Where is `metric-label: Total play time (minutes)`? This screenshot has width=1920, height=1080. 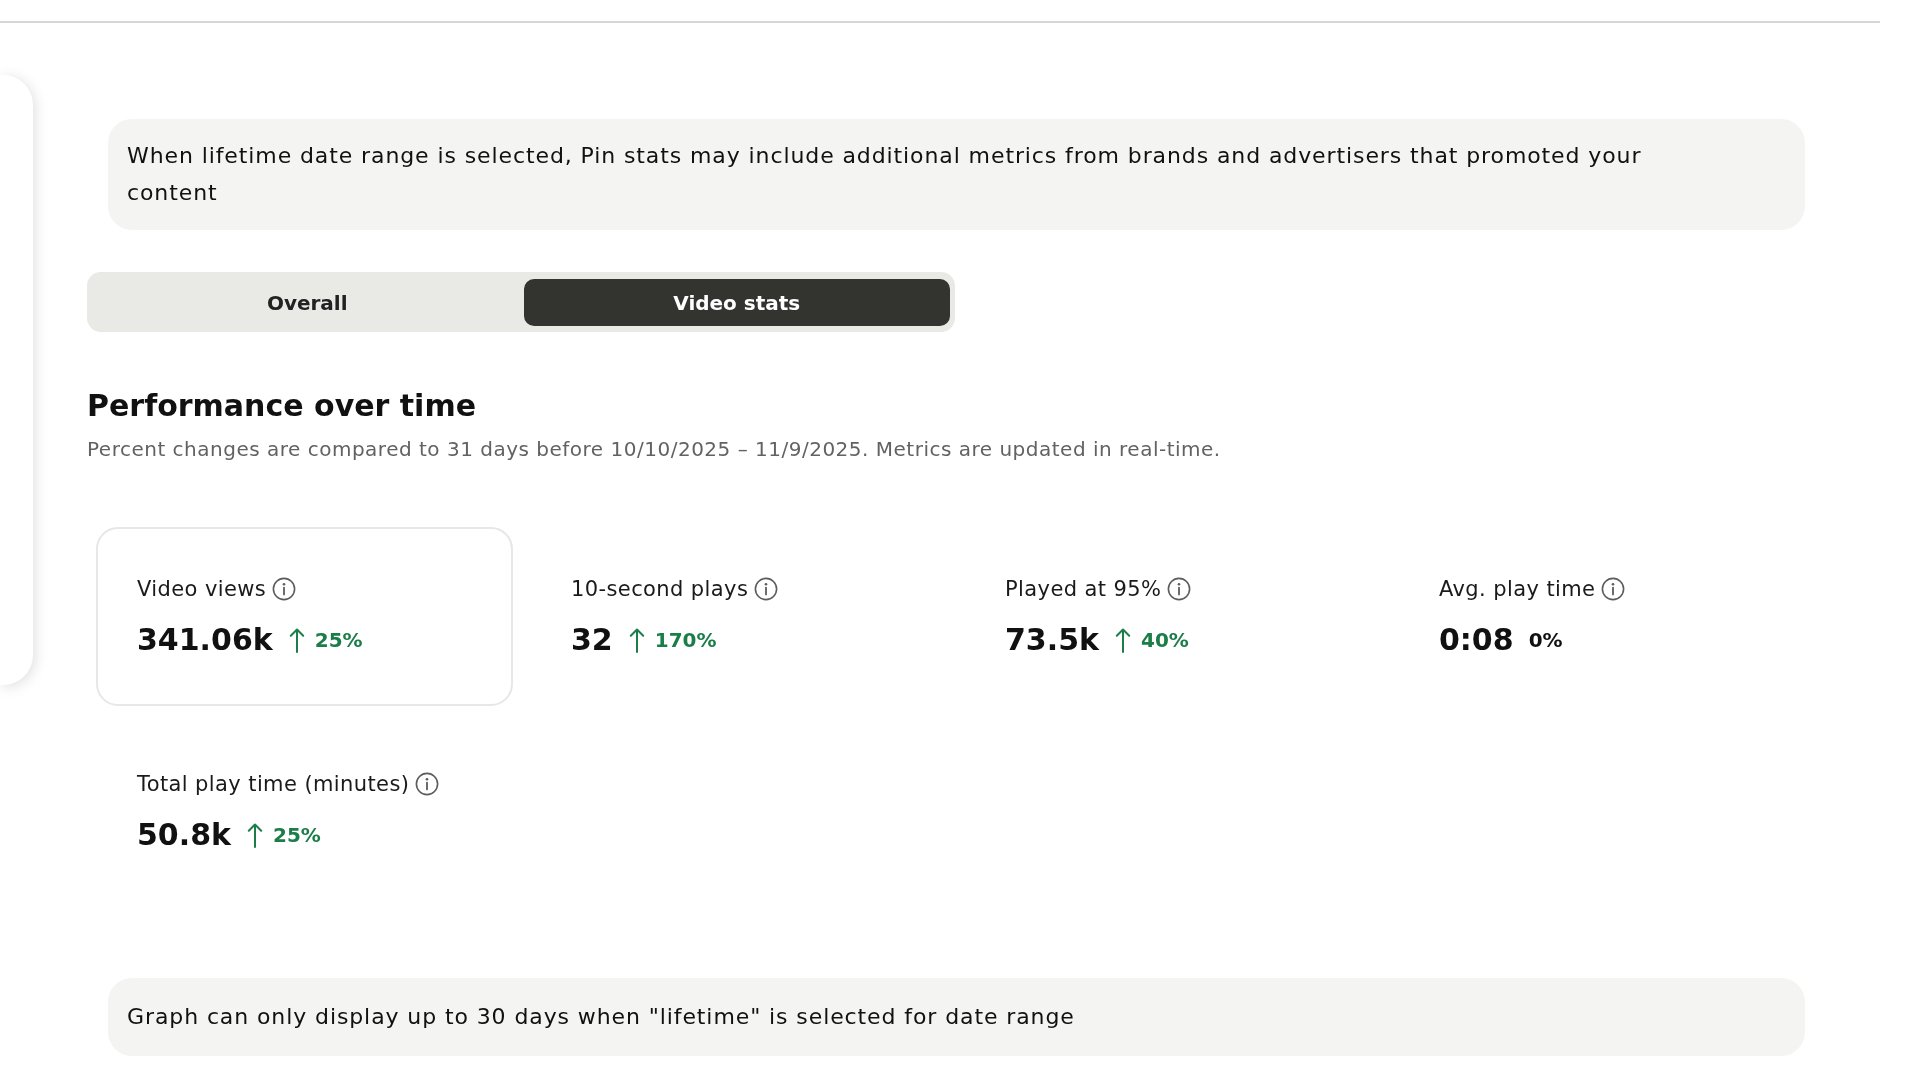
metric-label: Total play time (minutes) is located at coordinates (273, 784).